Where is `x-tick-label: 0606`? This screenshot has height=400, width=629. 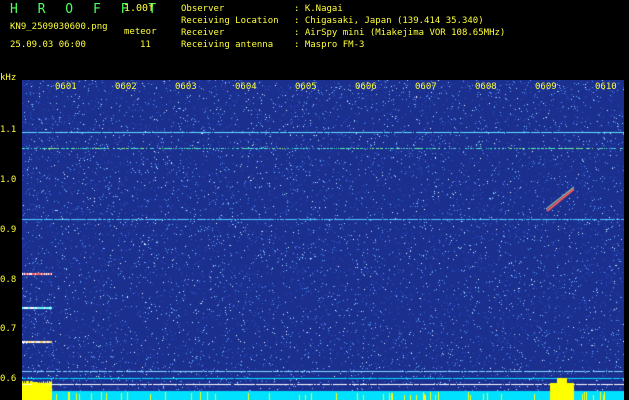 x-tick-label: 0606 is located at coordinates (366, 87).